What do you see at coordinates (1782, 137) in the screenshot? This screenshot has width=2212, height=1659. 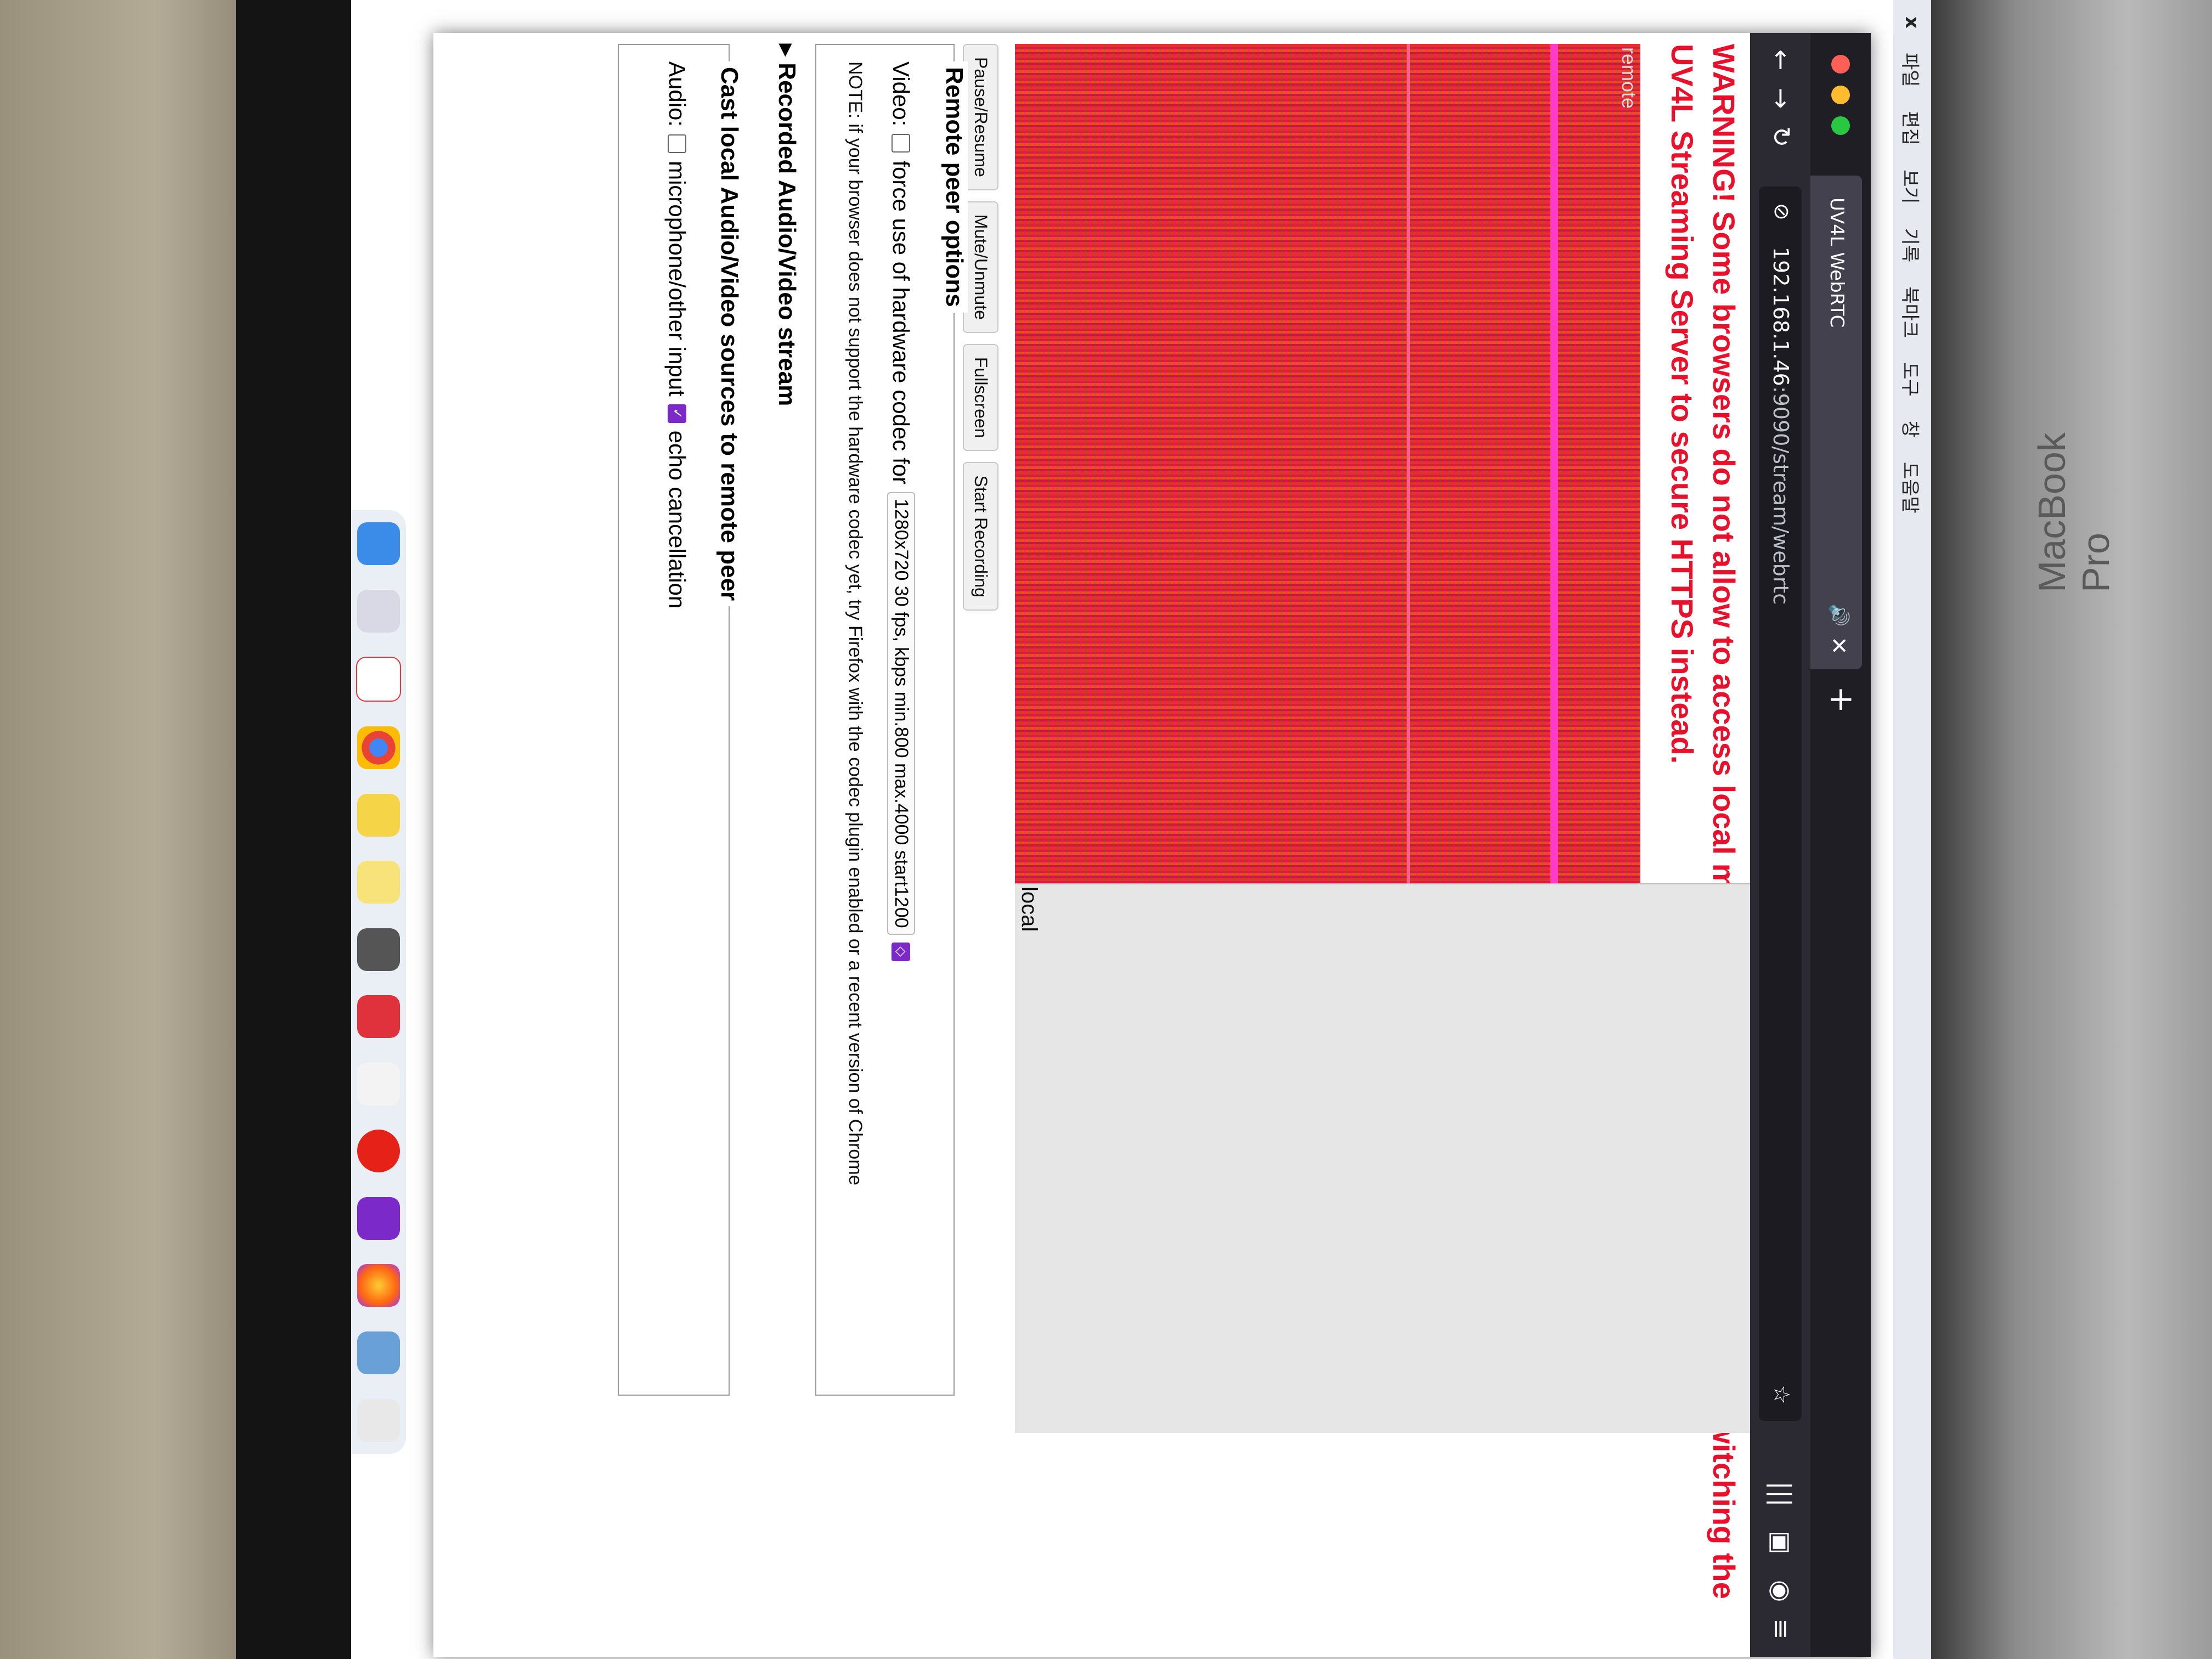 I see `reload-icon: ↻` at bounding box center [1782, 137].